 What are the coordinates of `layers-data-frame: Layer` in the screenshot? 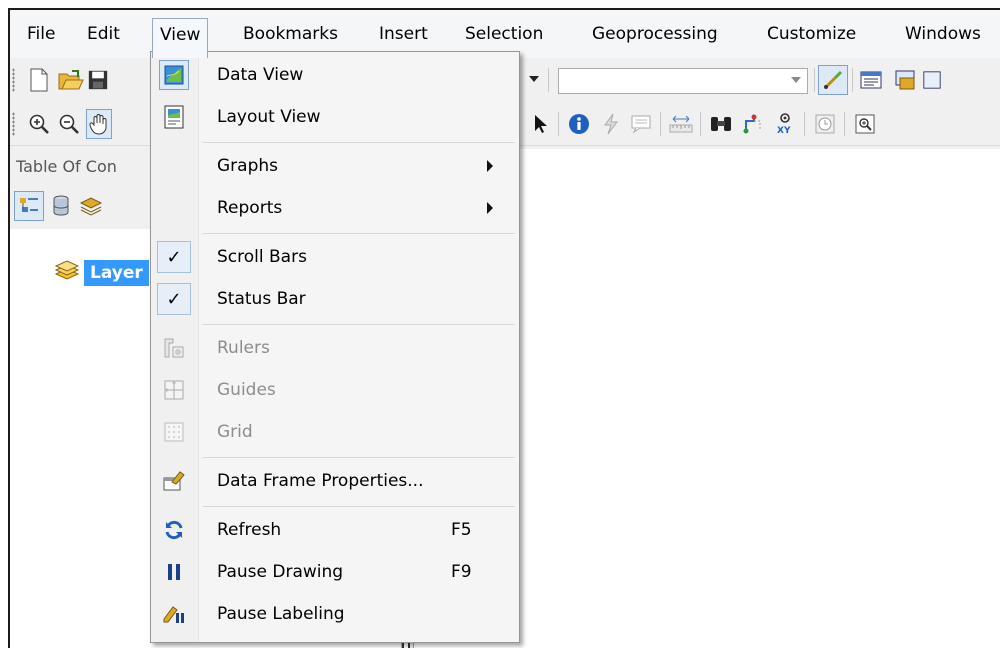 It's located at (101, 273).